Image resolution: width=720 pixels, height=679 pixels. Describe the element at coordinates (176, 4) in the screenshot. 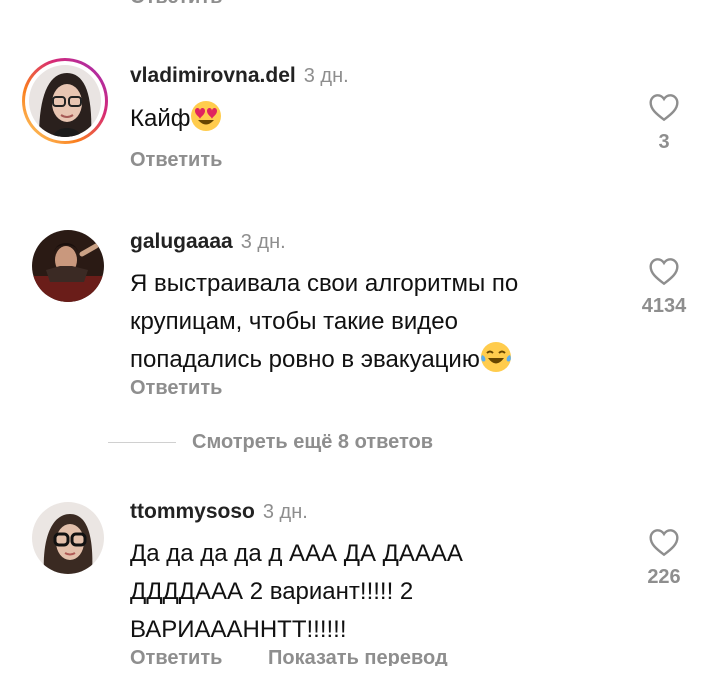

I see `reply-link-top: Ответить` at that location.